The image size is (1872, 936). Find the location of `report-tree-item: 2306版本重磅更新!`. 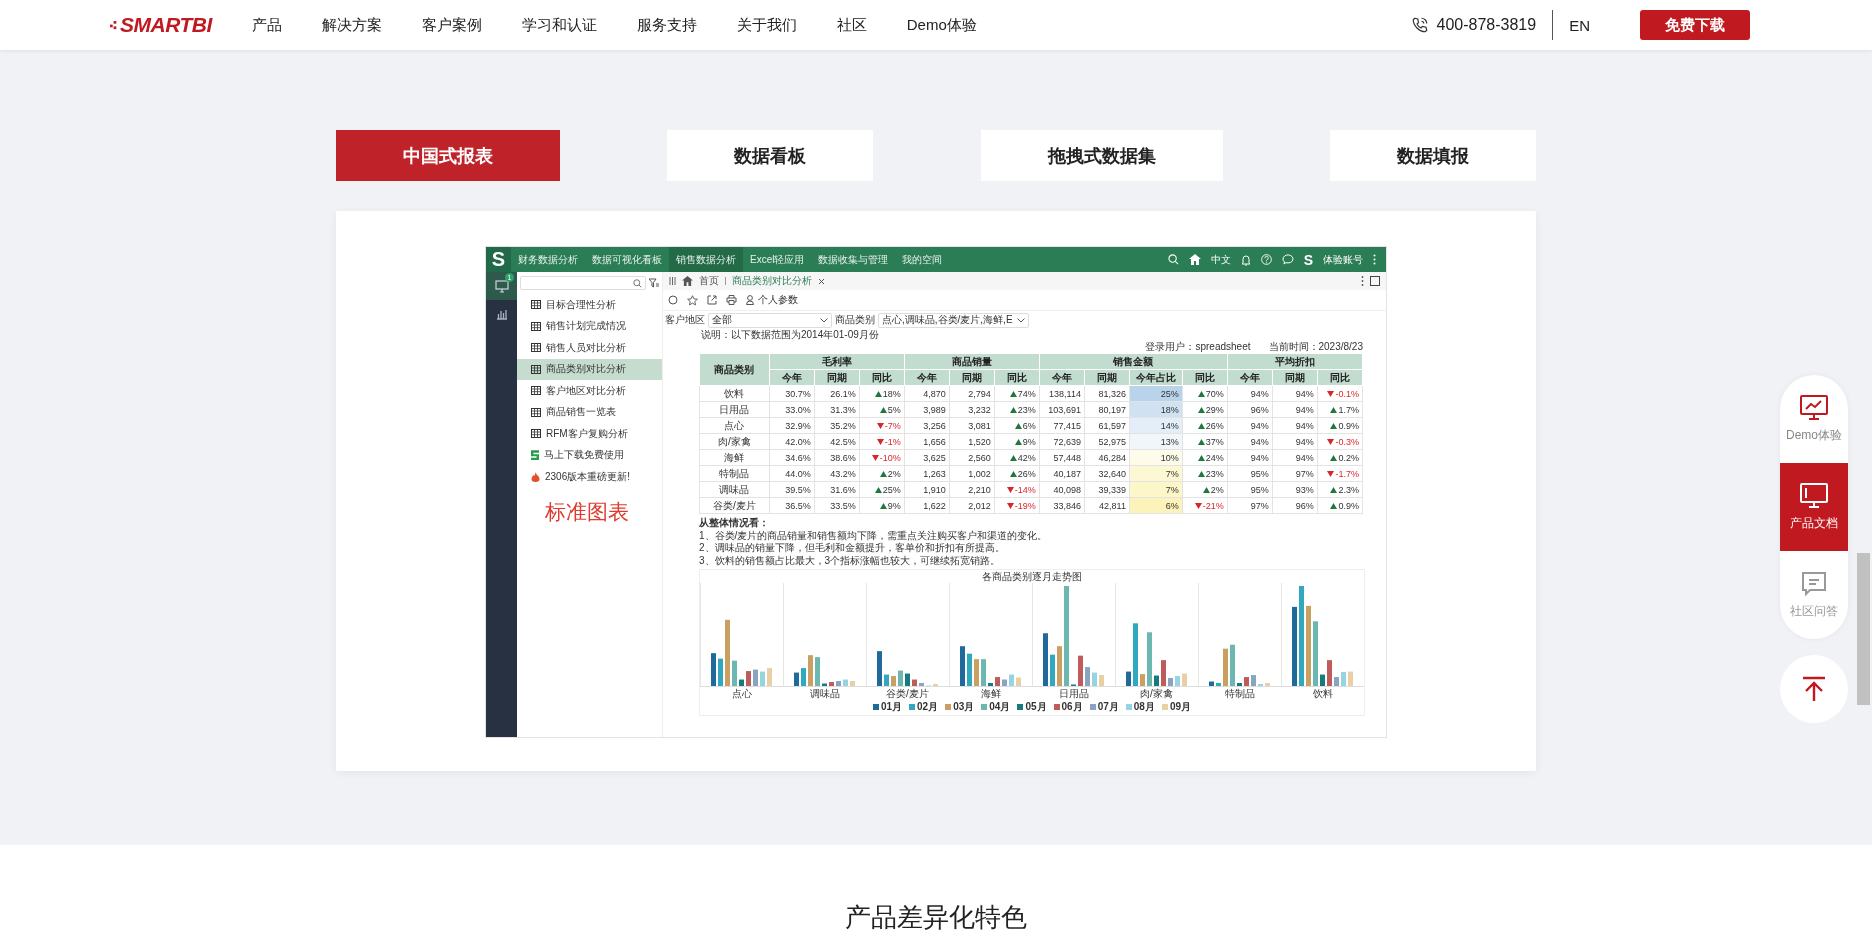

report-tree-item: 2306版本重磅更新! is located at coordinates (589, 477).